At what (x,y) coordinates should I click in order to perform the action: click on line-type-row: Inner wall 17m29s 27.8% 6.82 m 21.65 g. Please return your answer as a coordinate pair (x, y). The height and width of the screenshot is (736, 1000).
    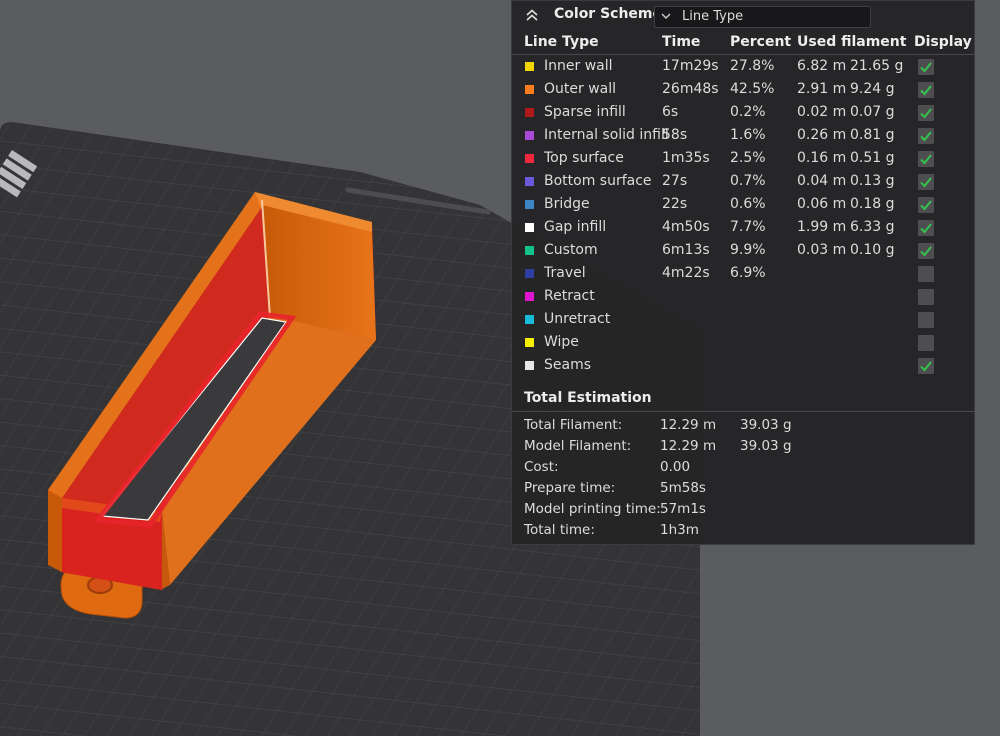
    Looking at the image, I should click on (743, 67).